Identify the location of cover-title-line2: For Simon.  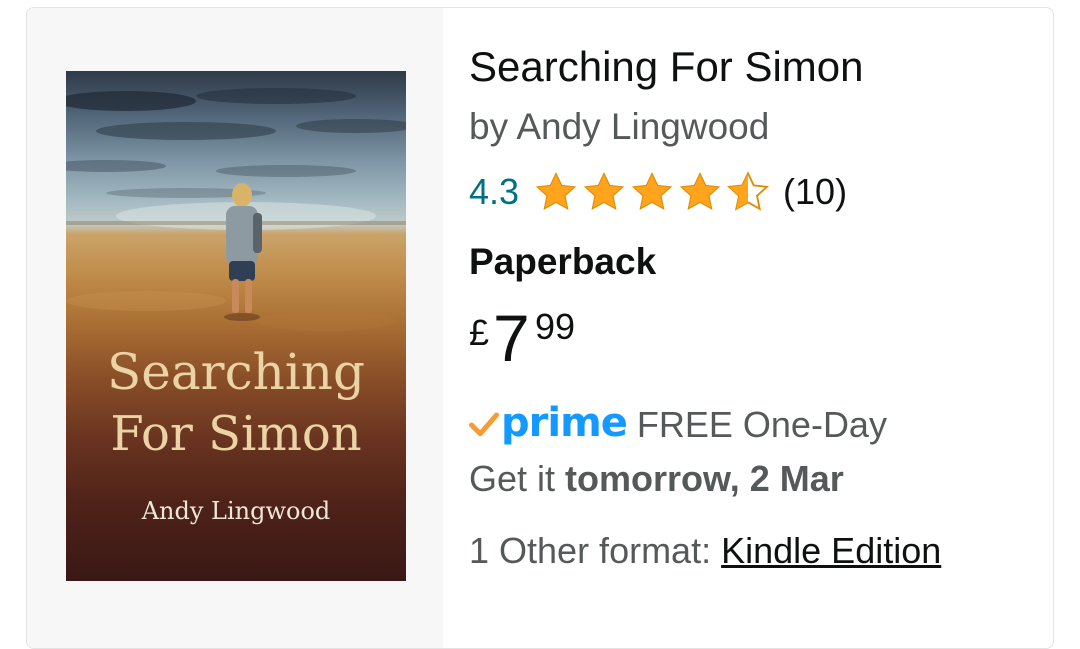
(236, 434).